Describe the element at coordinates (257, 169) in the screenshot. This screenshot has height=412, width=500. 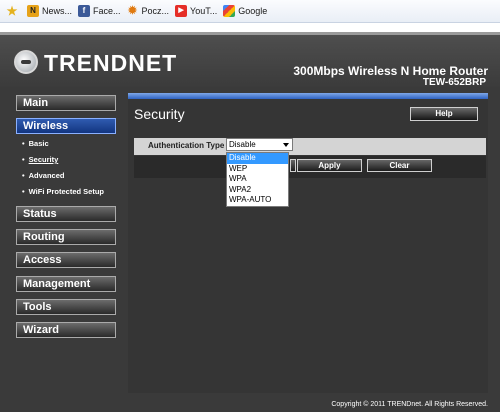
I see `option-wep: WEP` at that location.